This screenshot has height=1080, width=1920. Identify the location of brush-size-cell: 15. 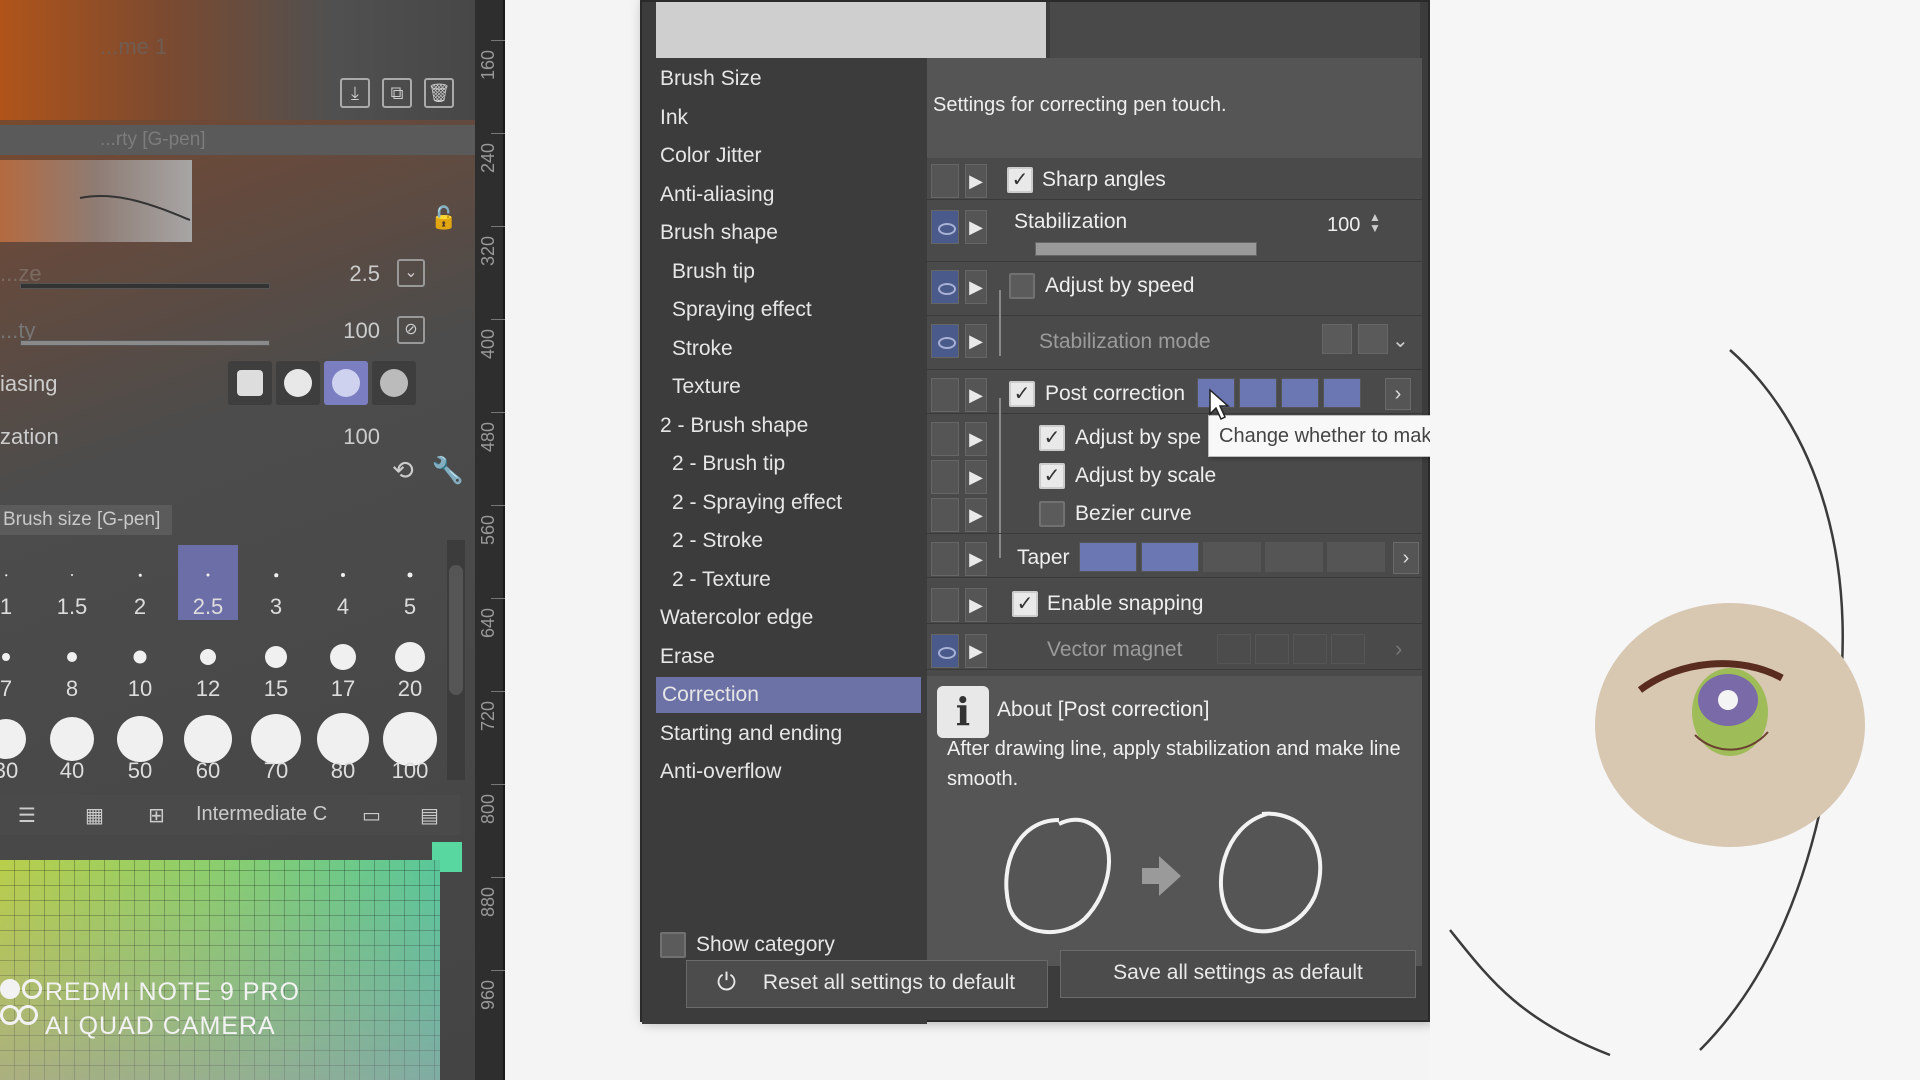
(276, 664).